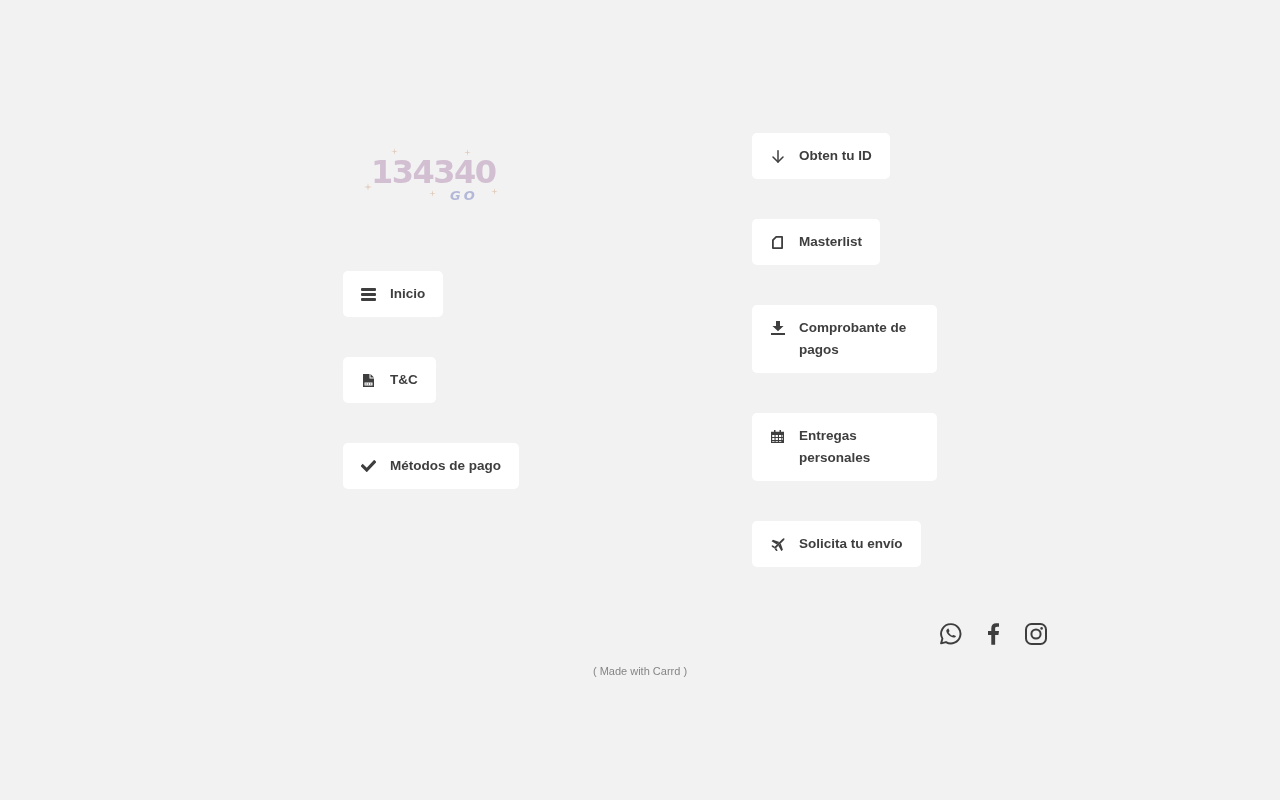 The height and width of the screenshot is (800, 1280). What do you see at coordinates (844, 339) in the screenshot?
I see `link-button: Comprobante de pagos` at bounding box center [844, 339].